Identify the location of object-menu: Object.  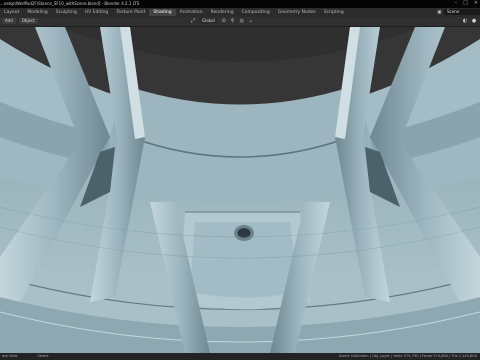
(28, 21).